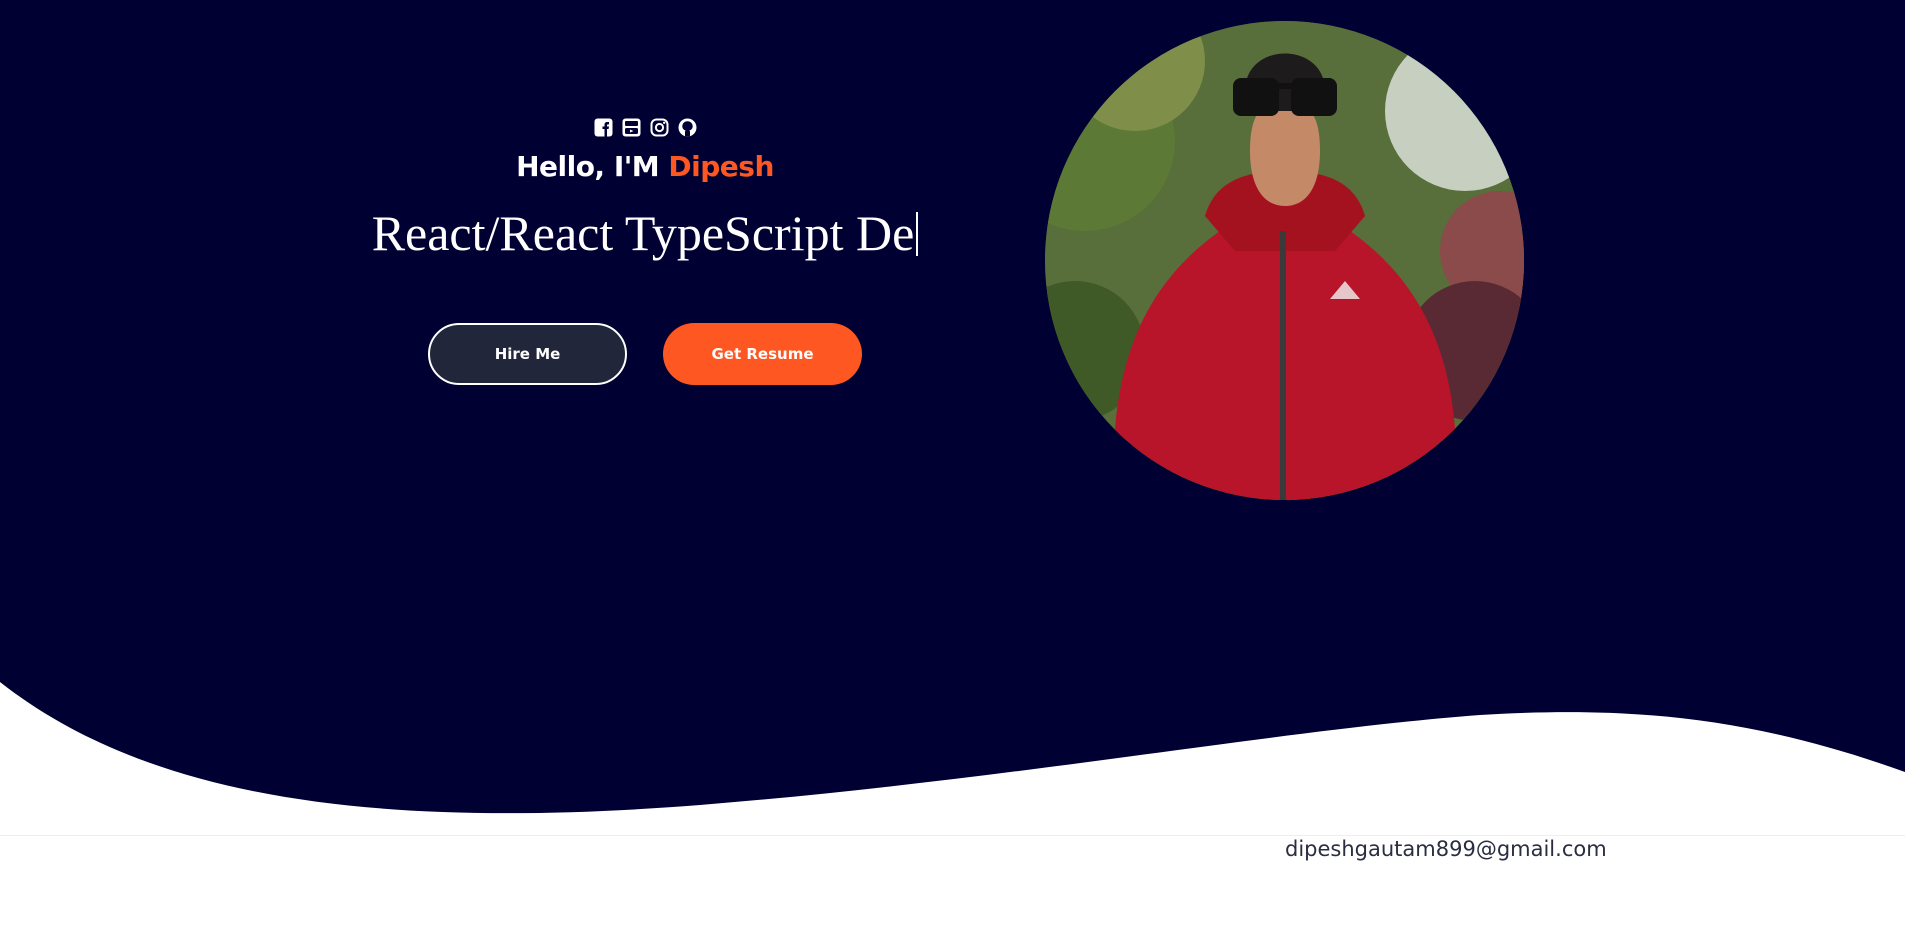  What do you see at coordinates (721, 166) in the screenshot?
I see `greeting-name: Dipesh` at bounding box center [721, 166].